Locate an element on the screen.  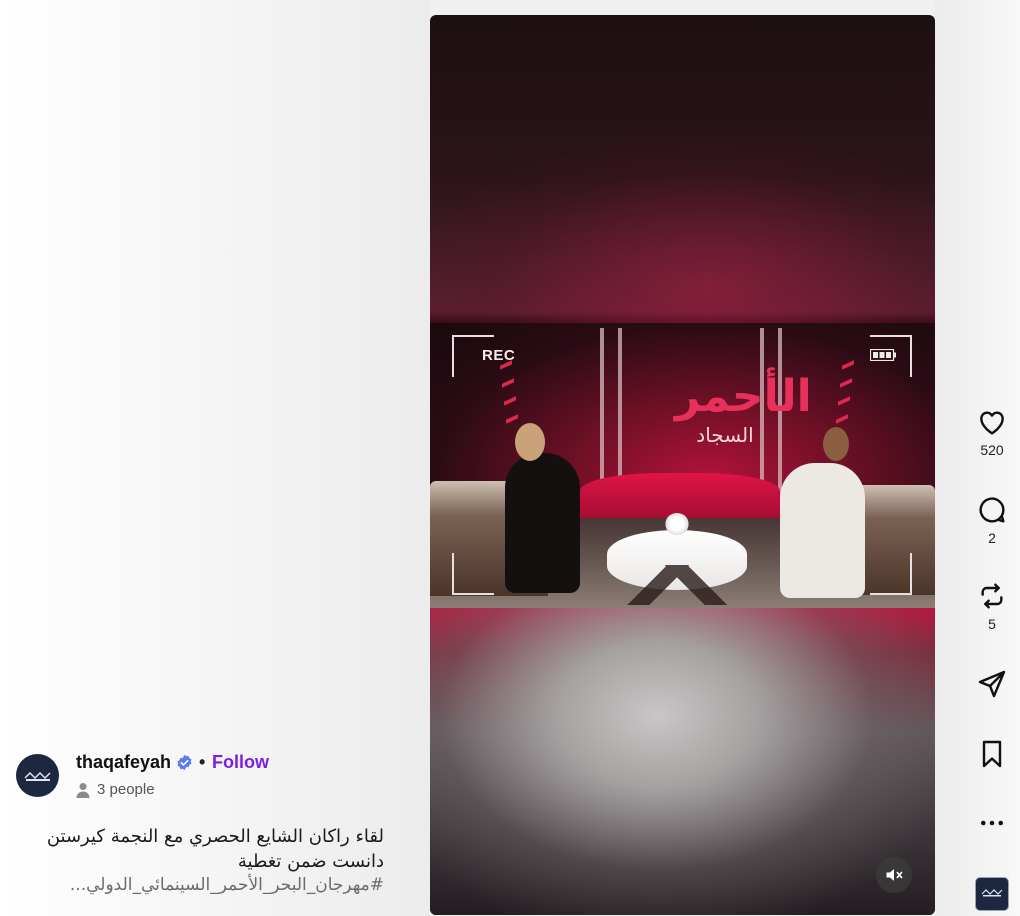
guest-head is located at coordinates (530, 442).